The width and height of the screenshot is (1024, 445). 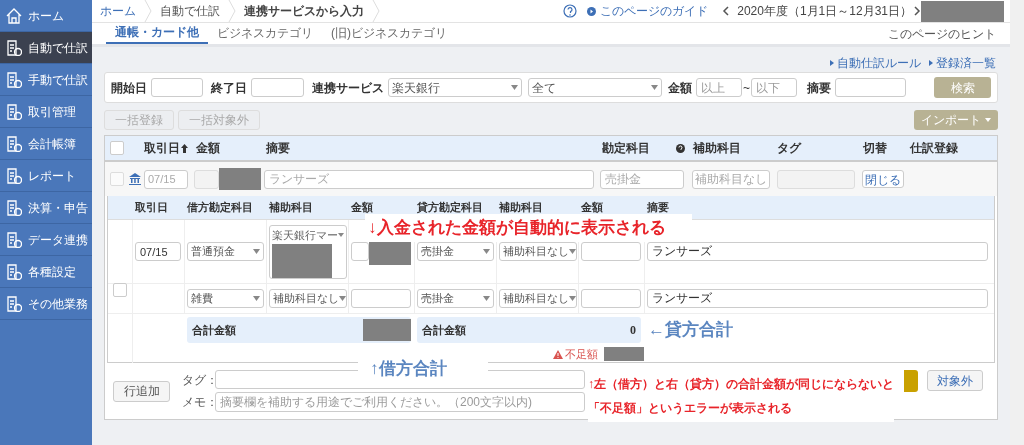 I want to click on column-header: 貸方勘定科目, so click(x=450, y=208).